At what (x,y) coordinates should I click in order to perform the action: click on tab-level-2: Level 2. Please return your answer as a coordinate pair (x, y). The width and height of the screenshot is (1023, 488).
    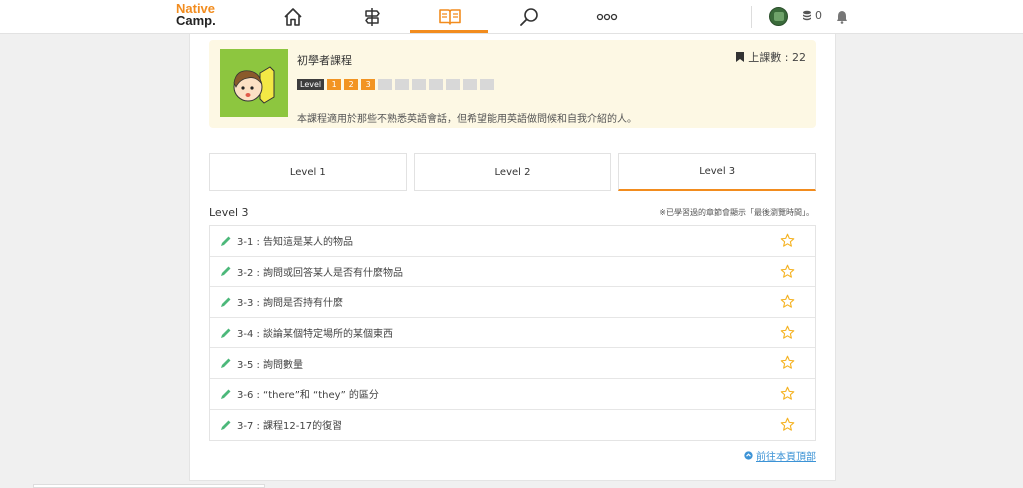
    Looking at the image, I should click on (512, 172).